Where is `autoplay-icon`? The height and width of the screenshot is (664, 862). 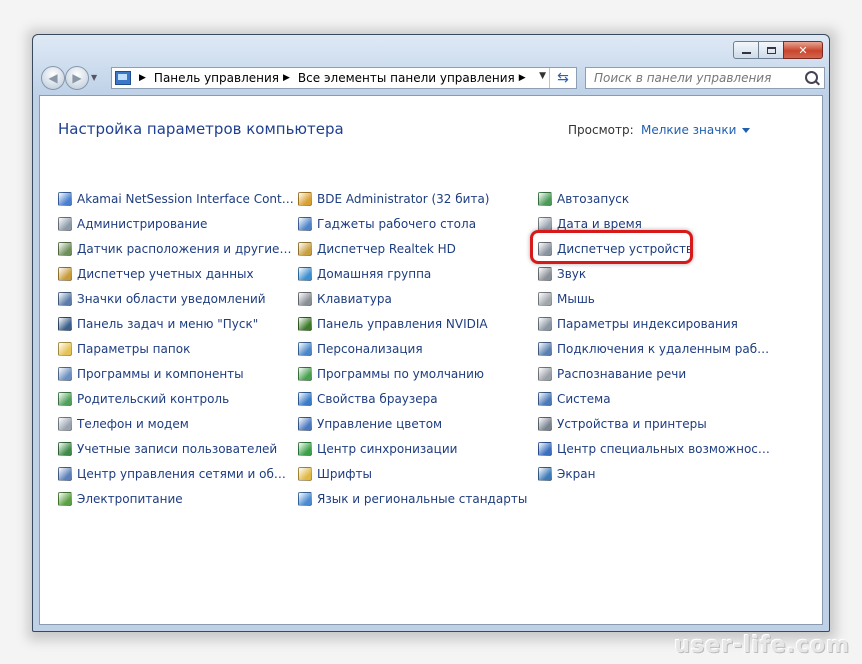 autoplay-icon is located at coordinates (545, 198).